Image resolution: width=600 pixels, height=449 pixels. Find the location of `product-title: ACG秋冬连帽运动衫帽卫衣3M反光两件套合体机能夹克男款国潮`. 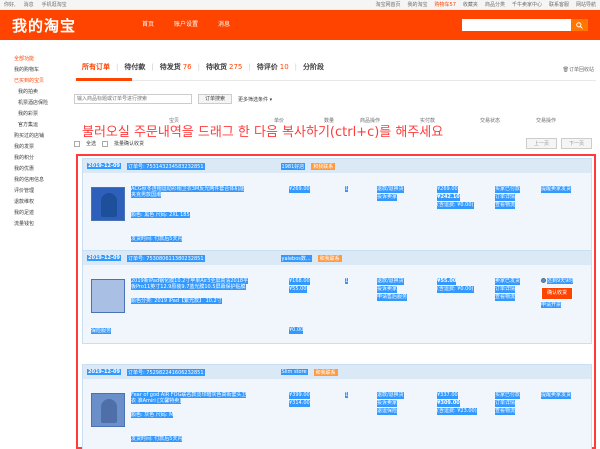

product-title: ACG秋冬连帽运动衫帽卫衣3M反光两件套合体机能夹克男款国潮 is located at coordinates (190, 192).